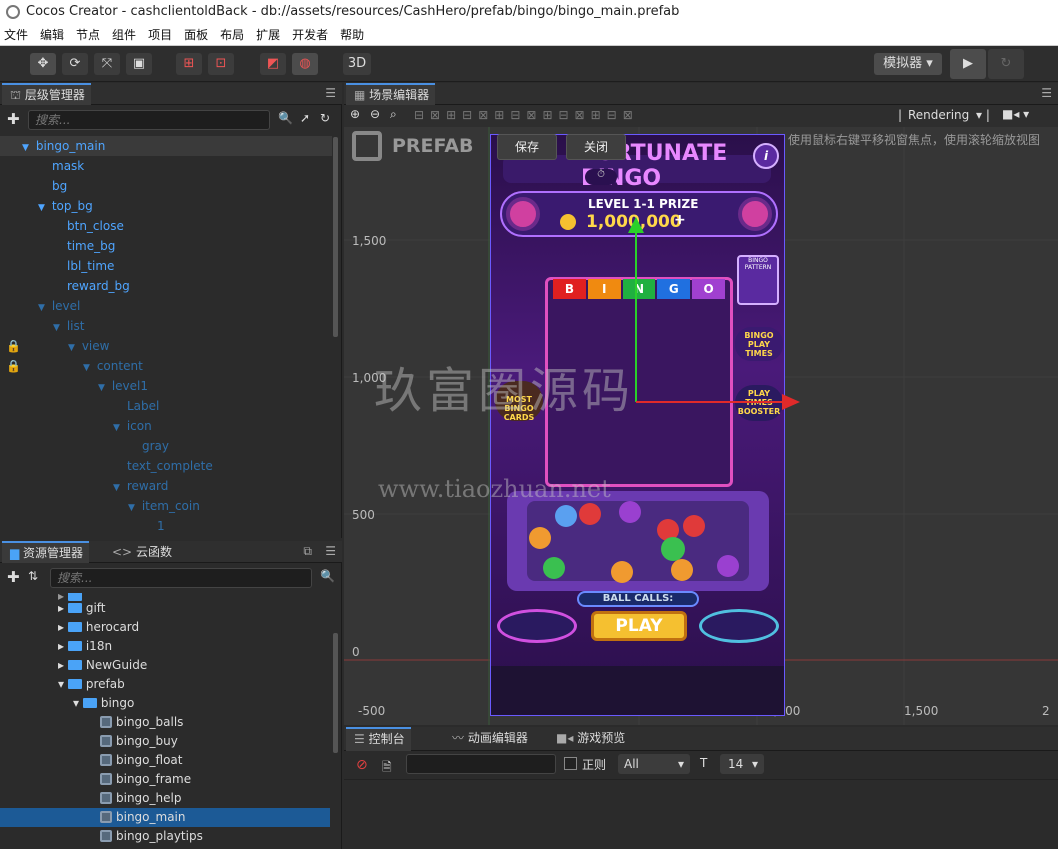  Describe the element at coordinates (335, 693) in the screenshot. I see `assets-scrollbar` at that location.